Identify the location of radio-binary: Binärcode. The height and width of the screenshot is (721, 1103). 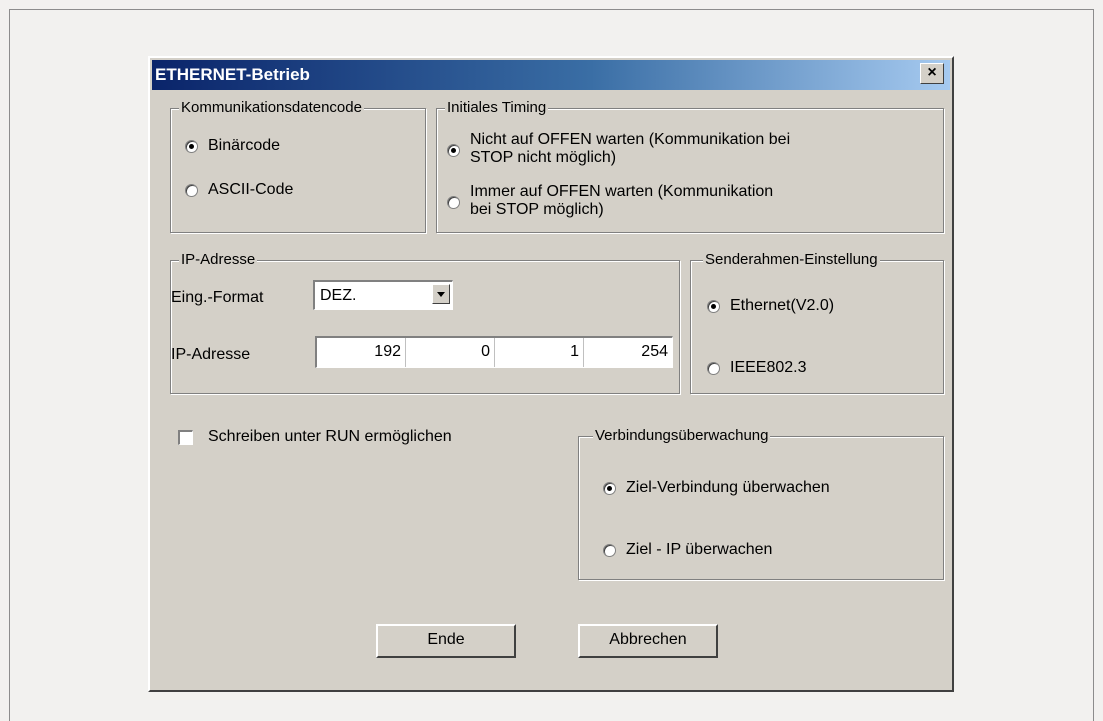
(232, 146).